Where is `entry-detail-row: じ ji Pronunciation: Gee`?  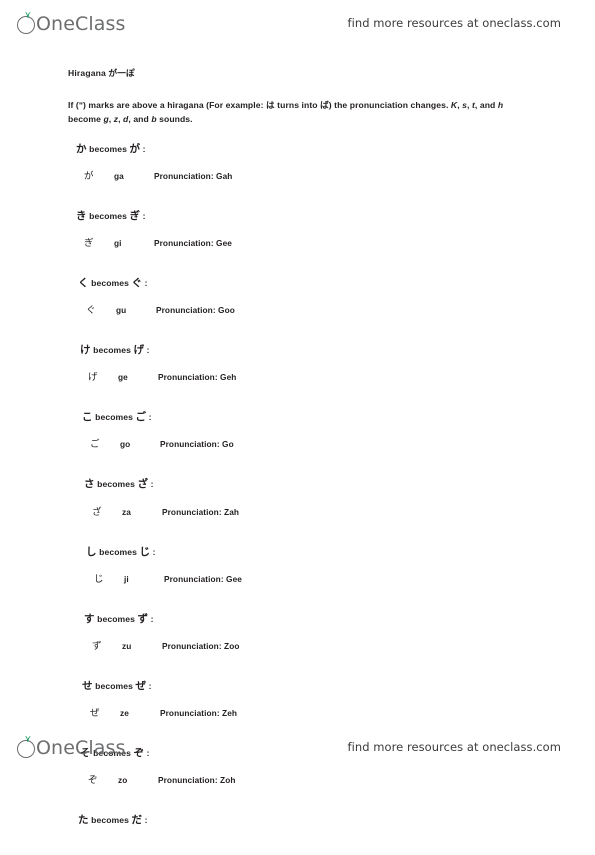 entry-detail-row: じ ji Pronunciation: Gee is located at coordinates (304, 578).